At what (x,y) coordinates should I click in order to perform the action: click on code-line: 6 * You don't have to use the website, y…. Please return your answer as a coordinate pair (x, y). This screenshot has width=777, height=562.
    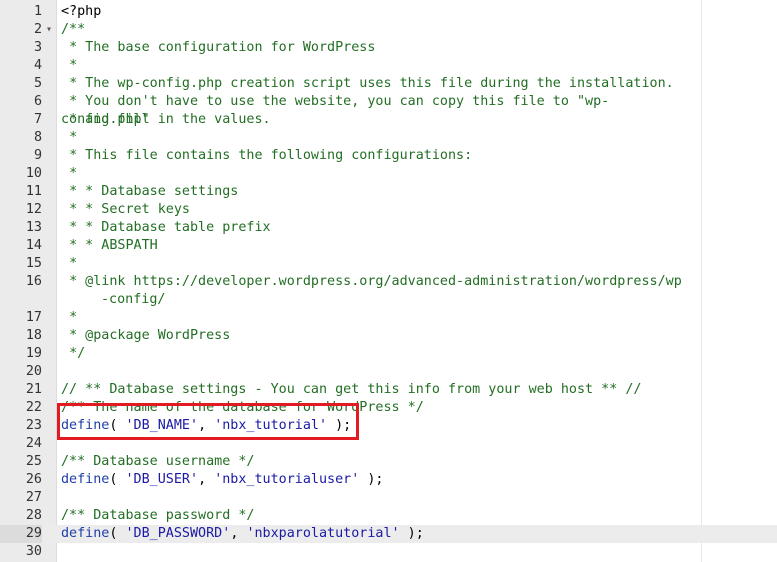
    Looking at the image, I should click on (388, 110).